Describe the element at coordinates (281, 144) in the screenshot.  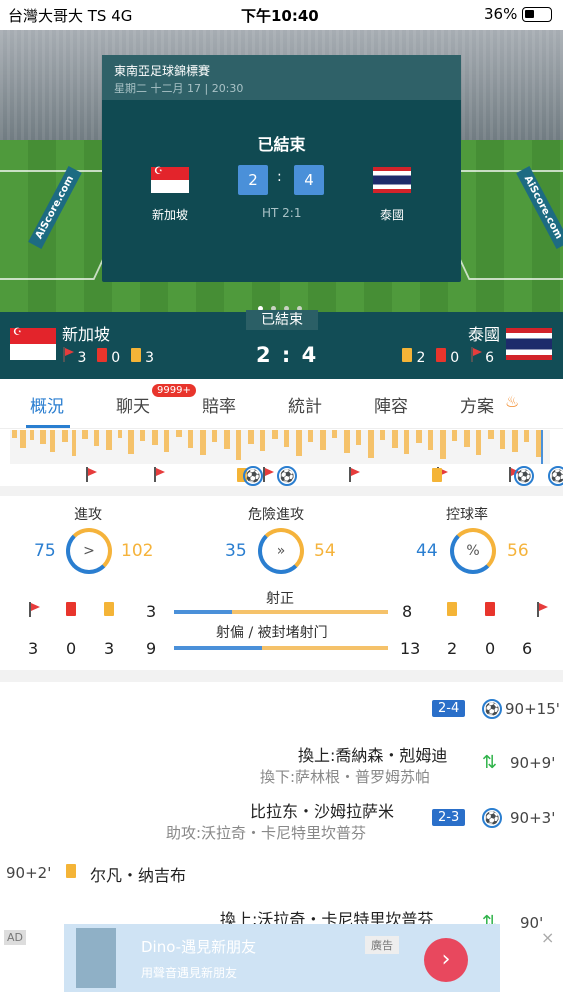
I see `match-state: 已結束` at that location.